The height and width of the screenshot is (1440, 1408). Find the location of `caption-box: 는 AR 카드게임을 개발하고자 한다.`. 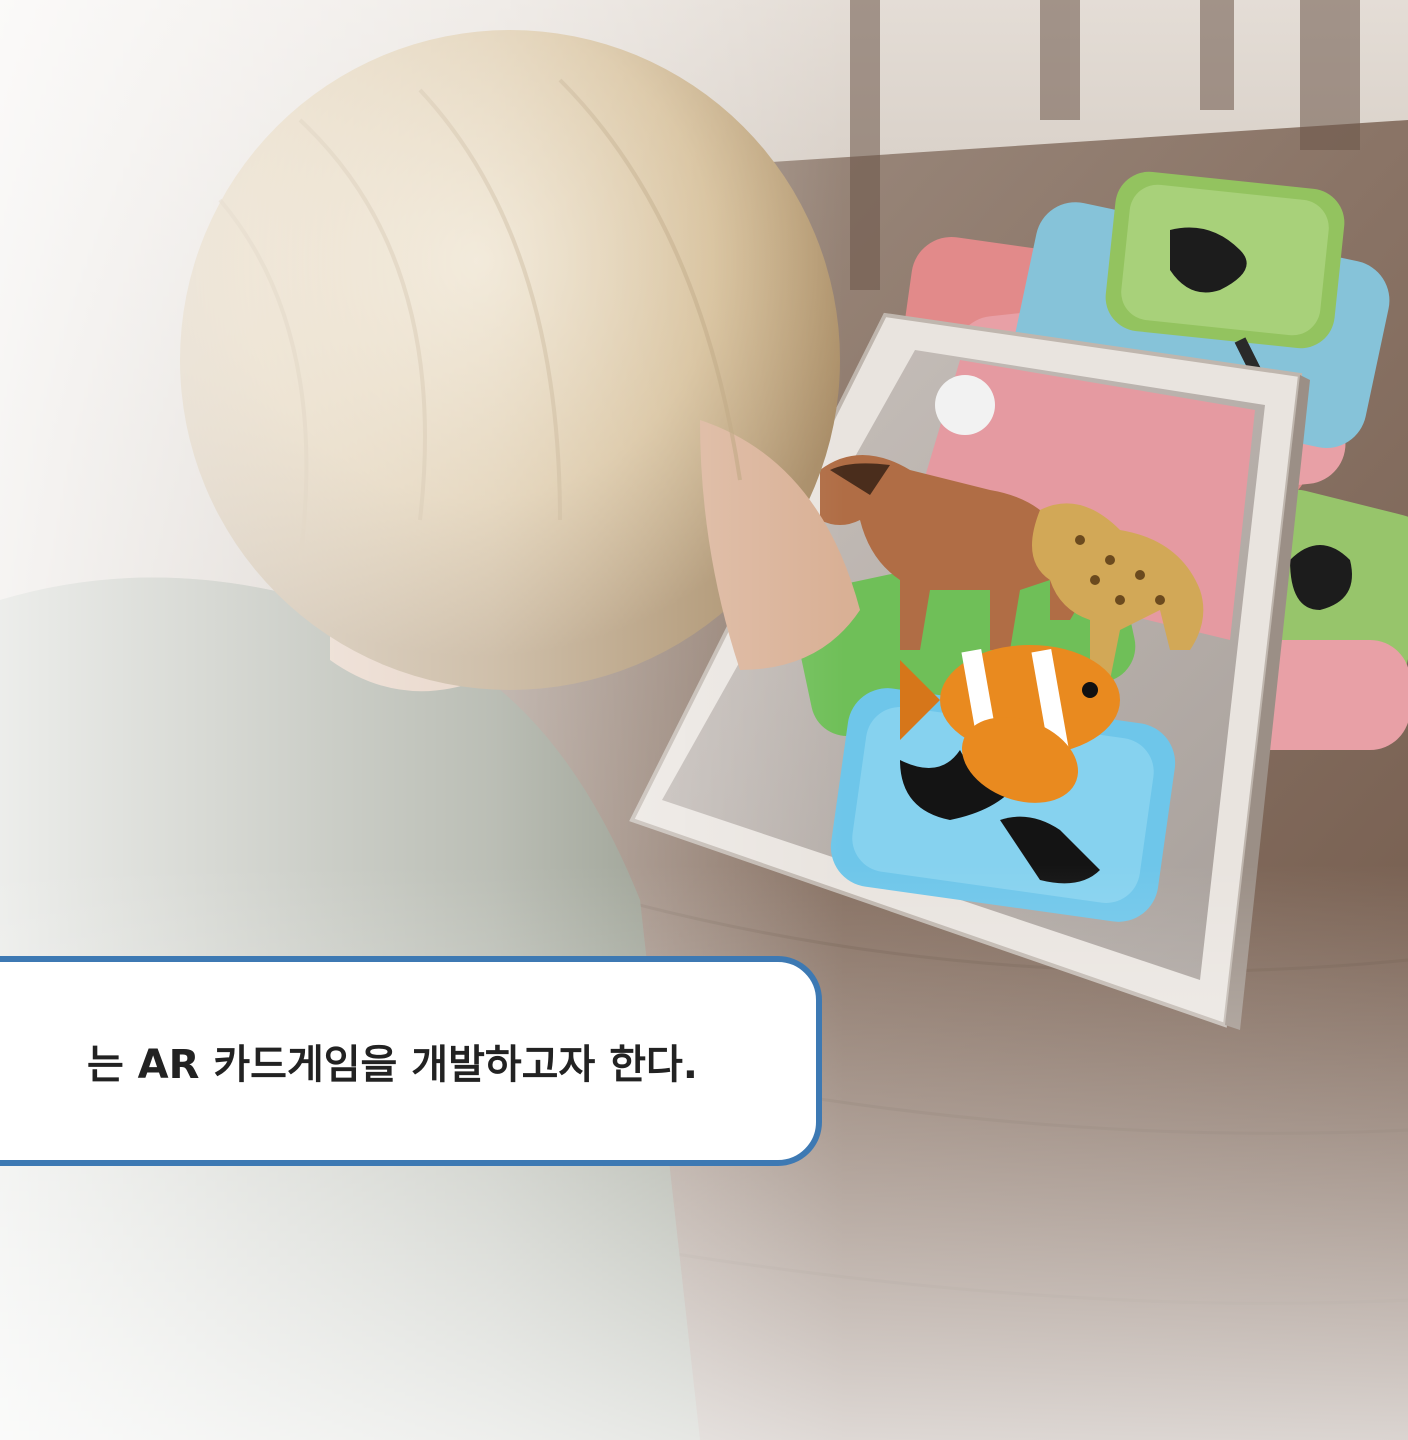

caption-box: 는 AR 카드게임을 개발하고자 한다. is located at coordinates (411, 1061).